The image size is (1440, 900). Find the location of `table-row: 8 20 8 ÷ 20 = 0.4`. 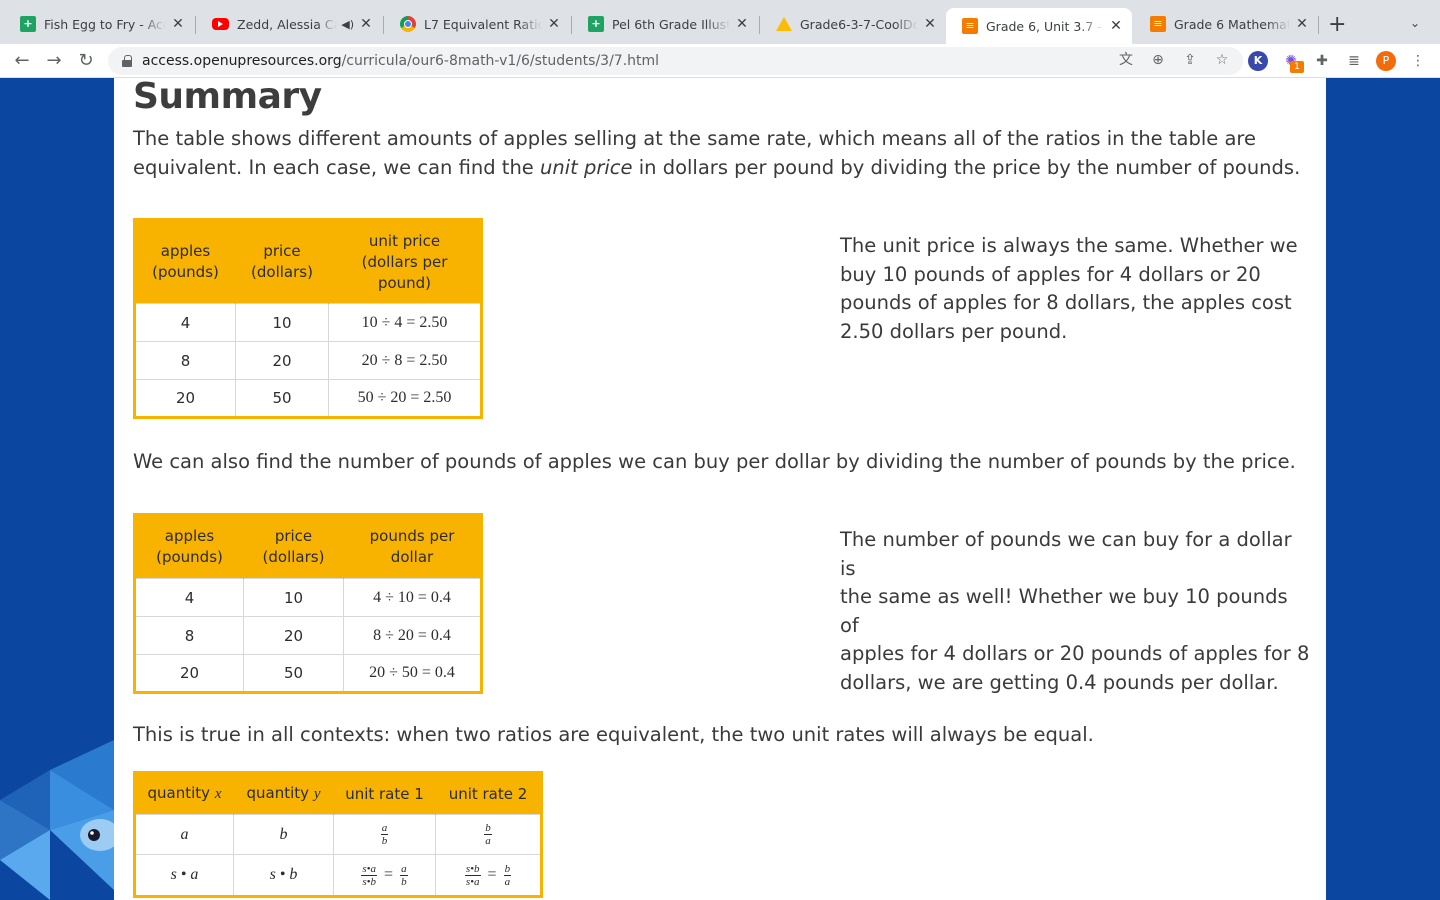

table-row: 8 20 8 ÷ 20 = 0.4 is located at coordinates (308, 635).